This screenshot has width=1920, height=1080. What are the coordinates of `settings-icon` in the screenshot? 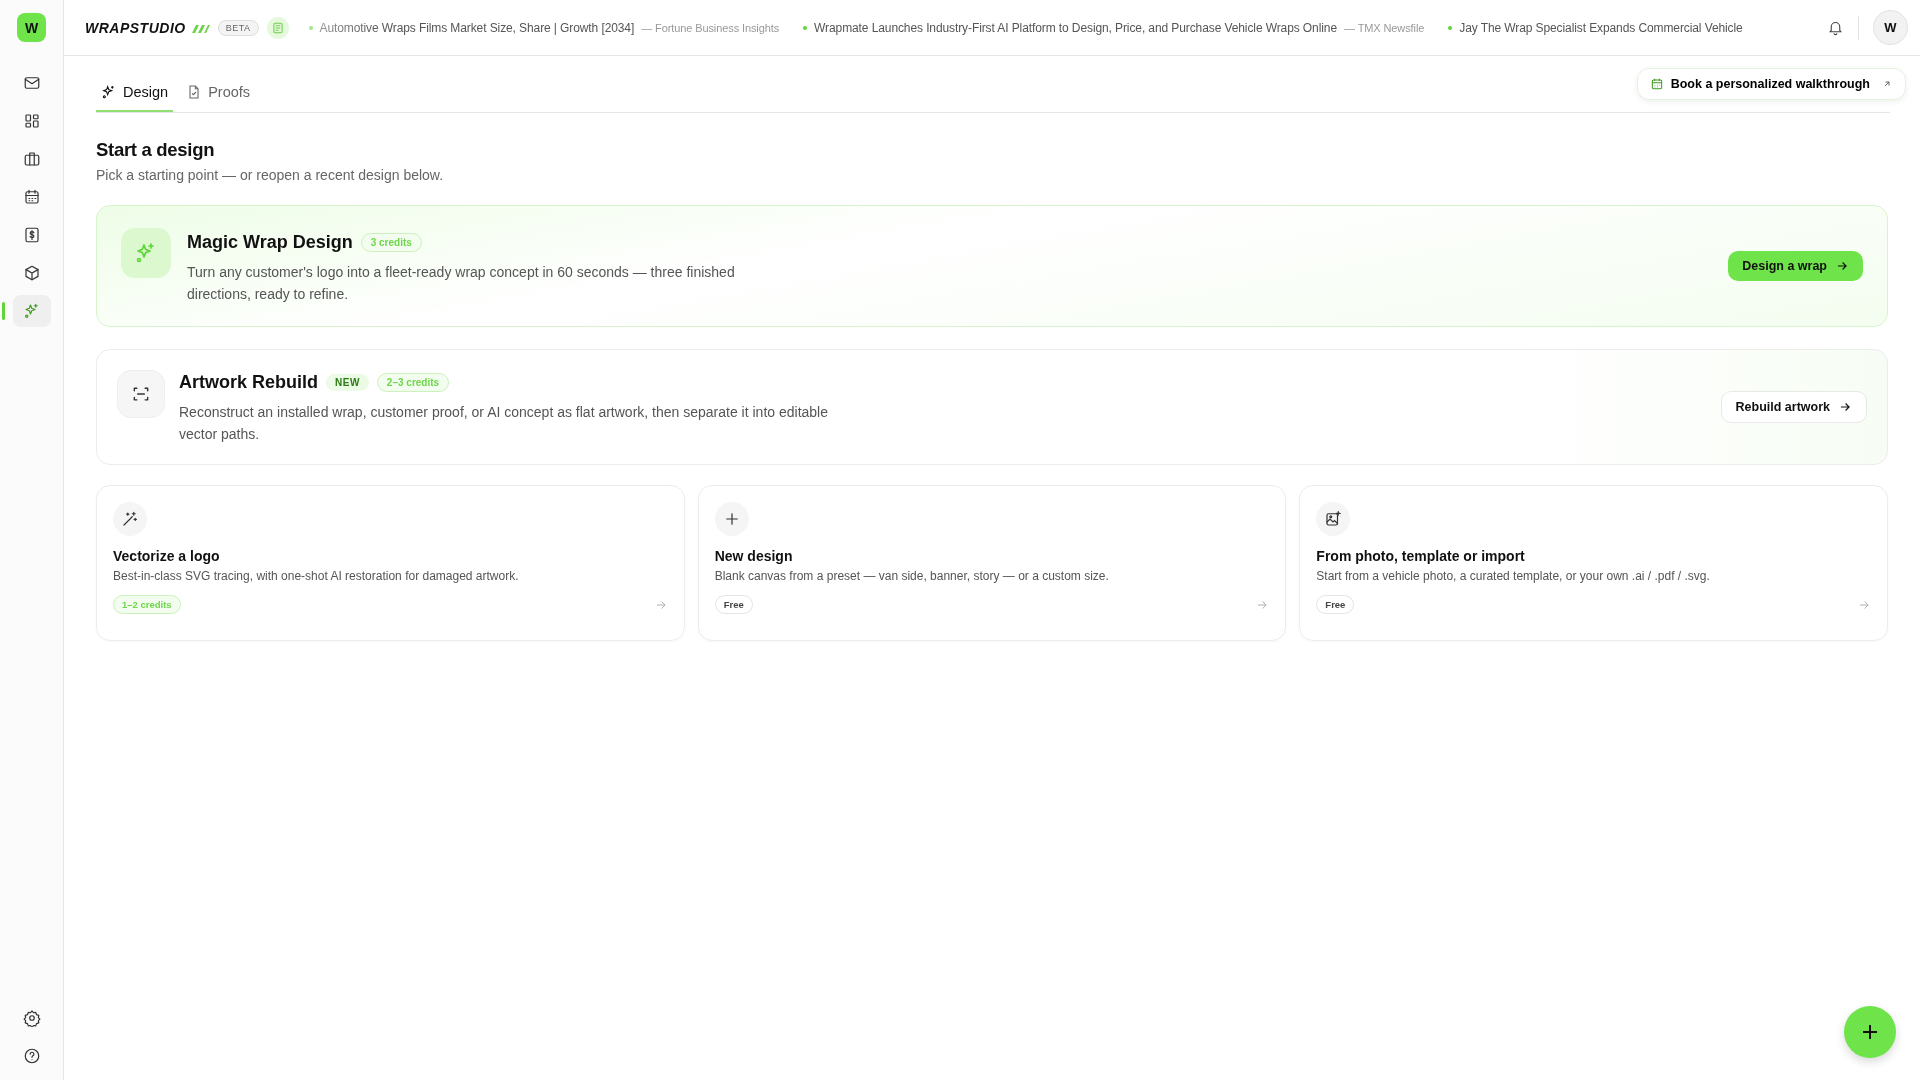 It's located at (31, 1018).